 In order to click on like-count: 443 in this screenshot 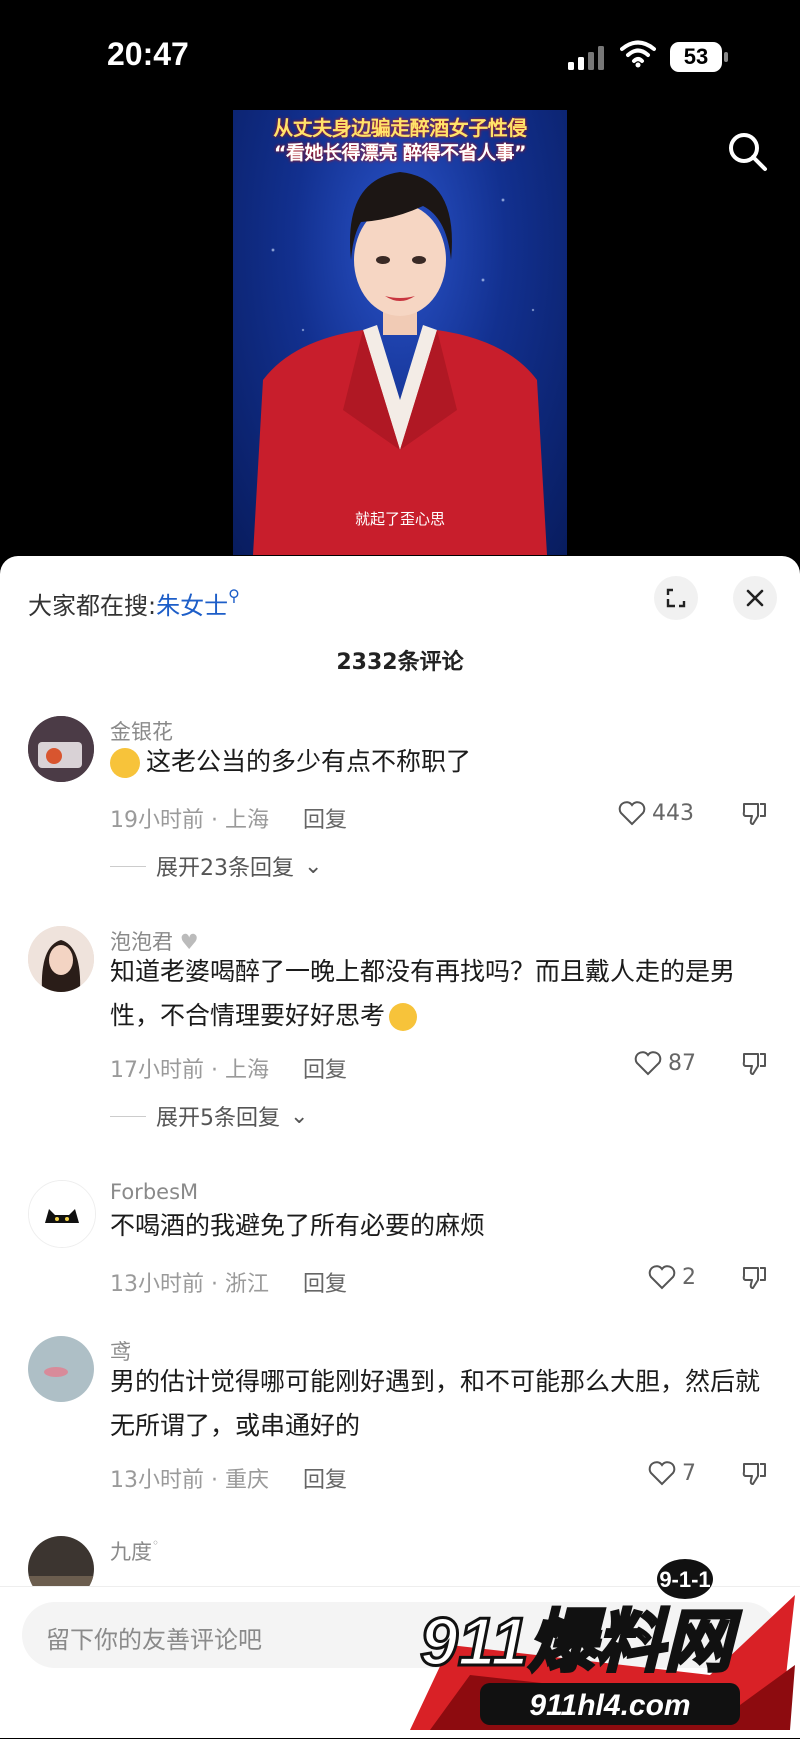, I will do `click(673, 813)`.